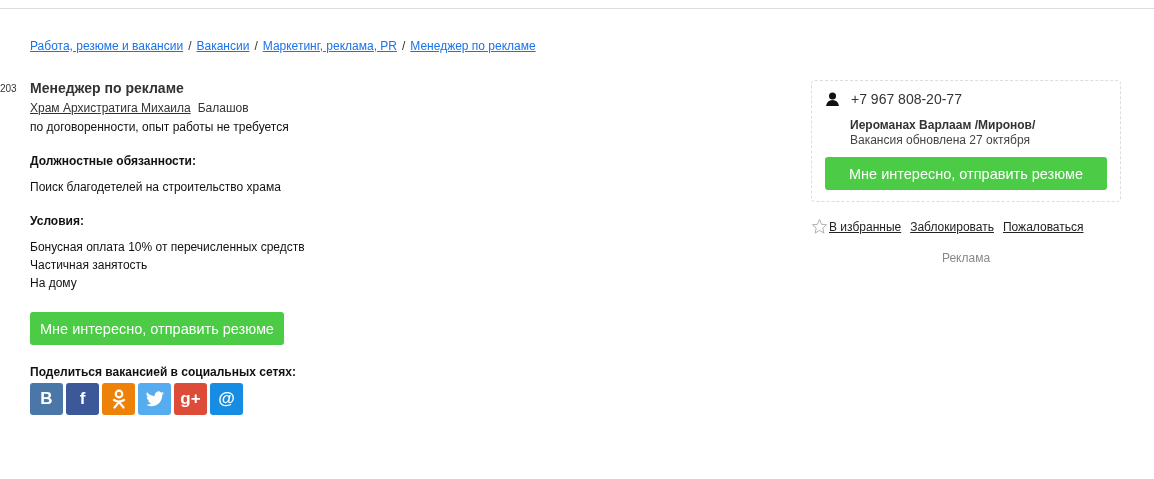  What do you see at coordinates (190, 399) in the screenshot?
I see `gplus-share-button: g+` at bounding box center [190, 399].